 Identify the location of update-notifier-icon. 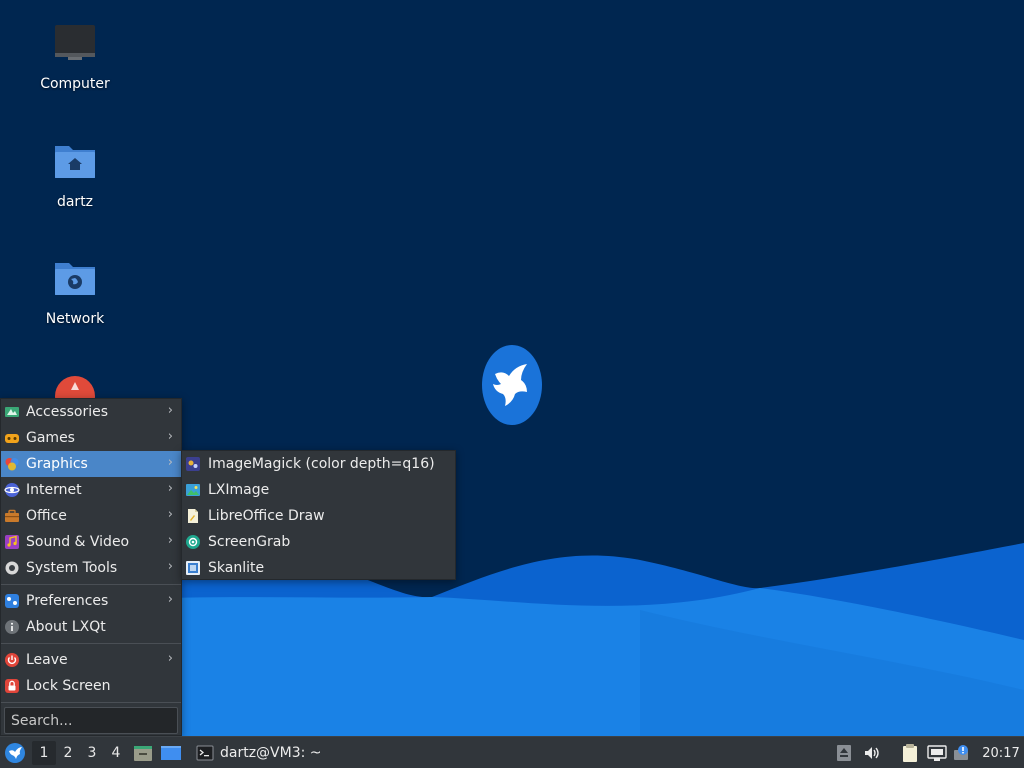
(844, 753).